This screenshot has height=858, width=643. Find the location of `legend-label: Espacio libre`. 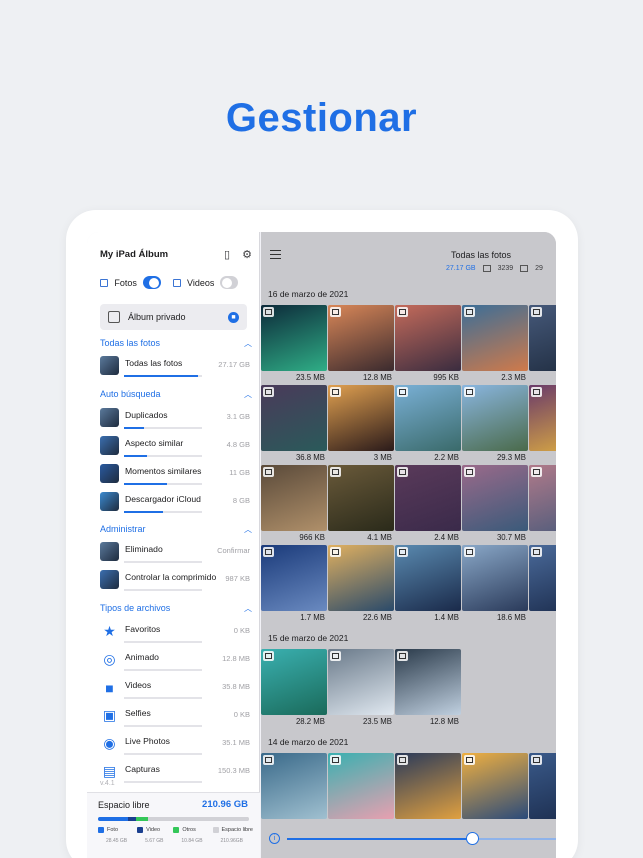

legend-label: Espacio libre is located at coordinates (237, 830).